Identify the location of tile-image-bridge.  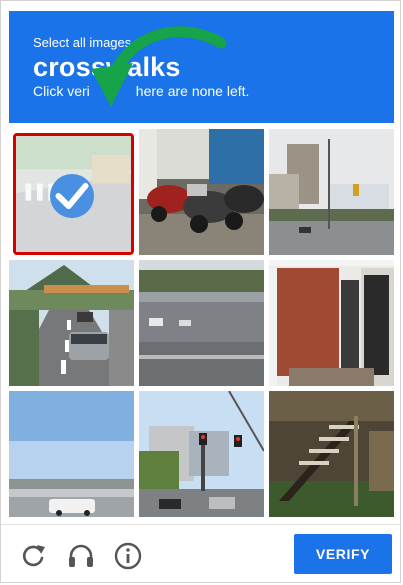
(71, 454).